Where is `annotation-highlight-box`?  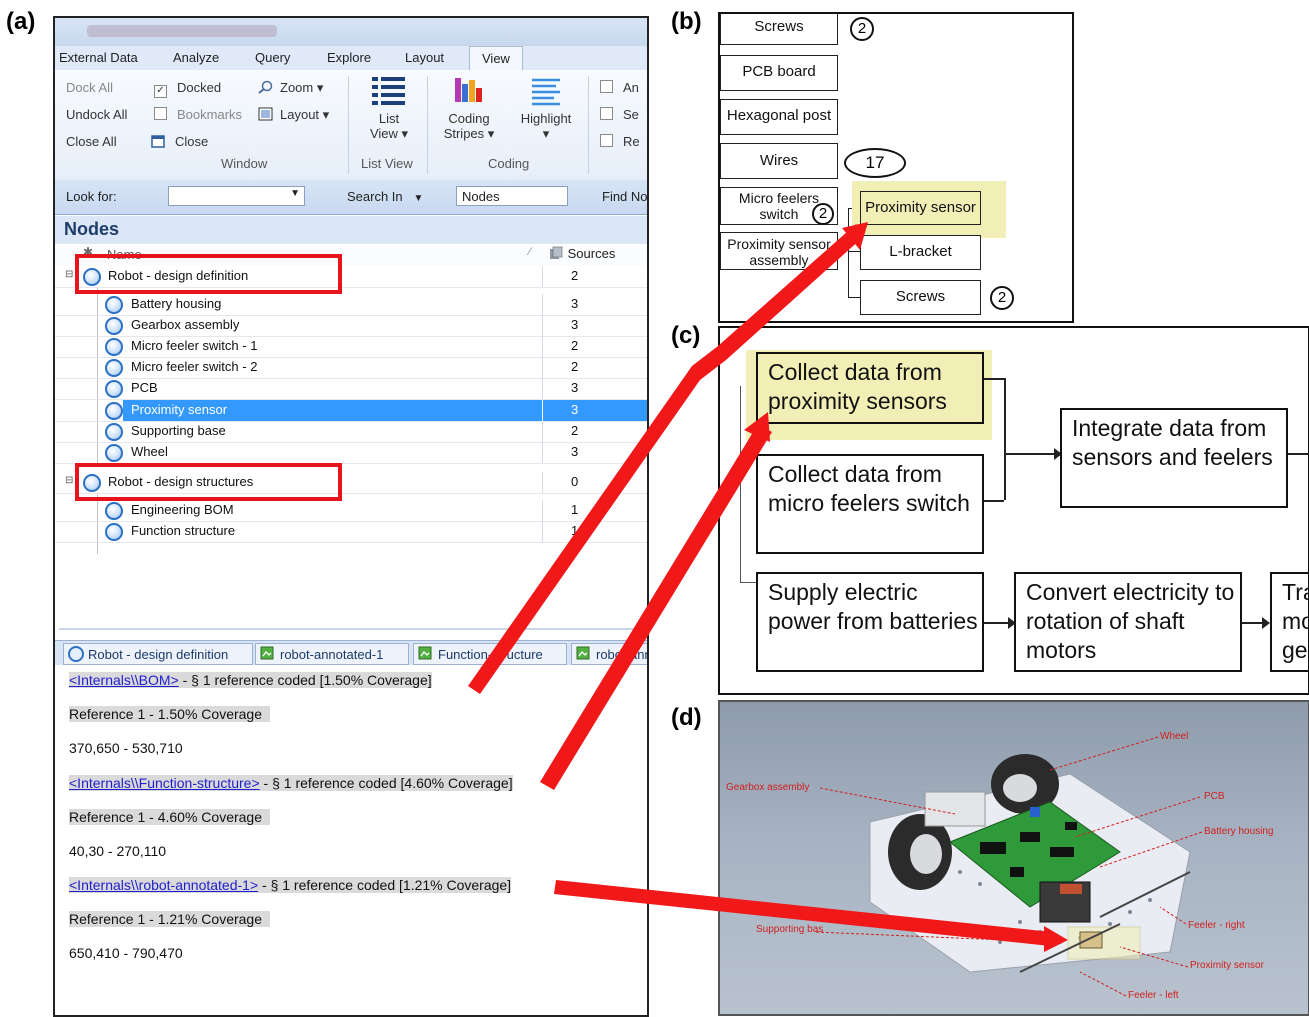
annotation-highlight-box is located at coordinates (208, 274).